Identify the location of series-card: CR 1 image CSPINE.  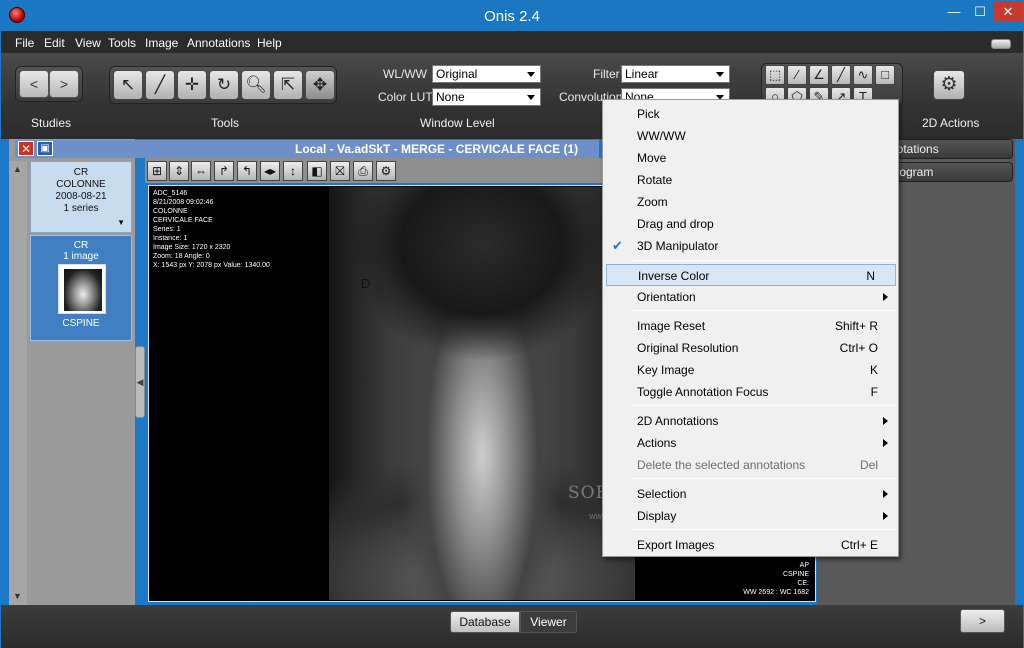
(81, 288).